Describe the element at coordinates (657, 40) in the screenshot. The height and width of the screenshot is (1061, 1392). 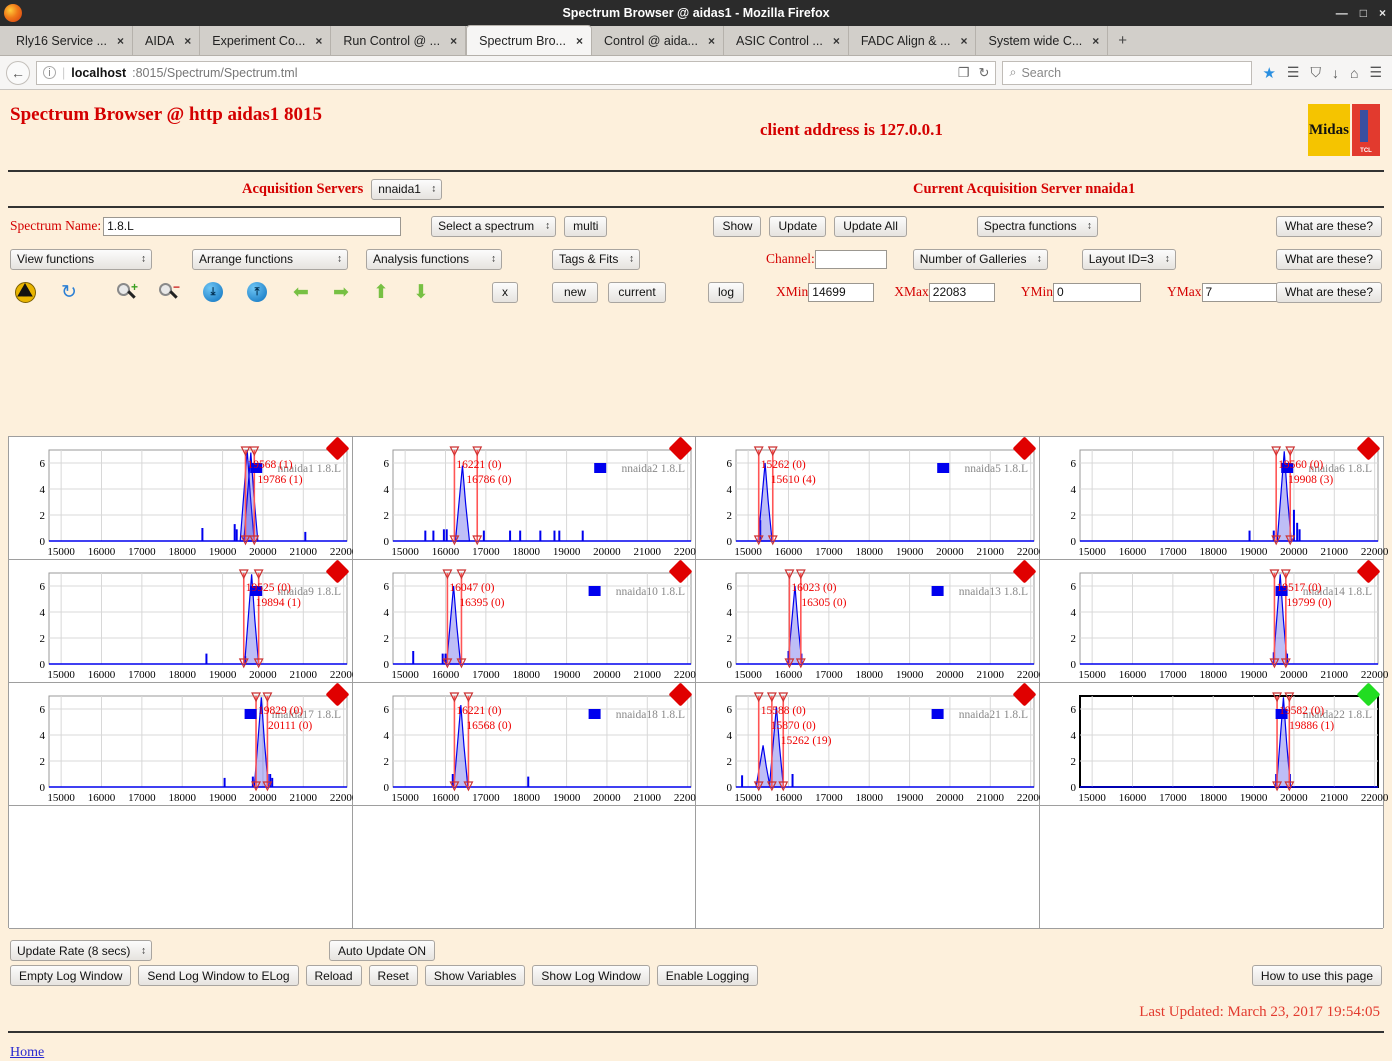
I see `browser-tab-5: Control @ aida... ×` at that location.